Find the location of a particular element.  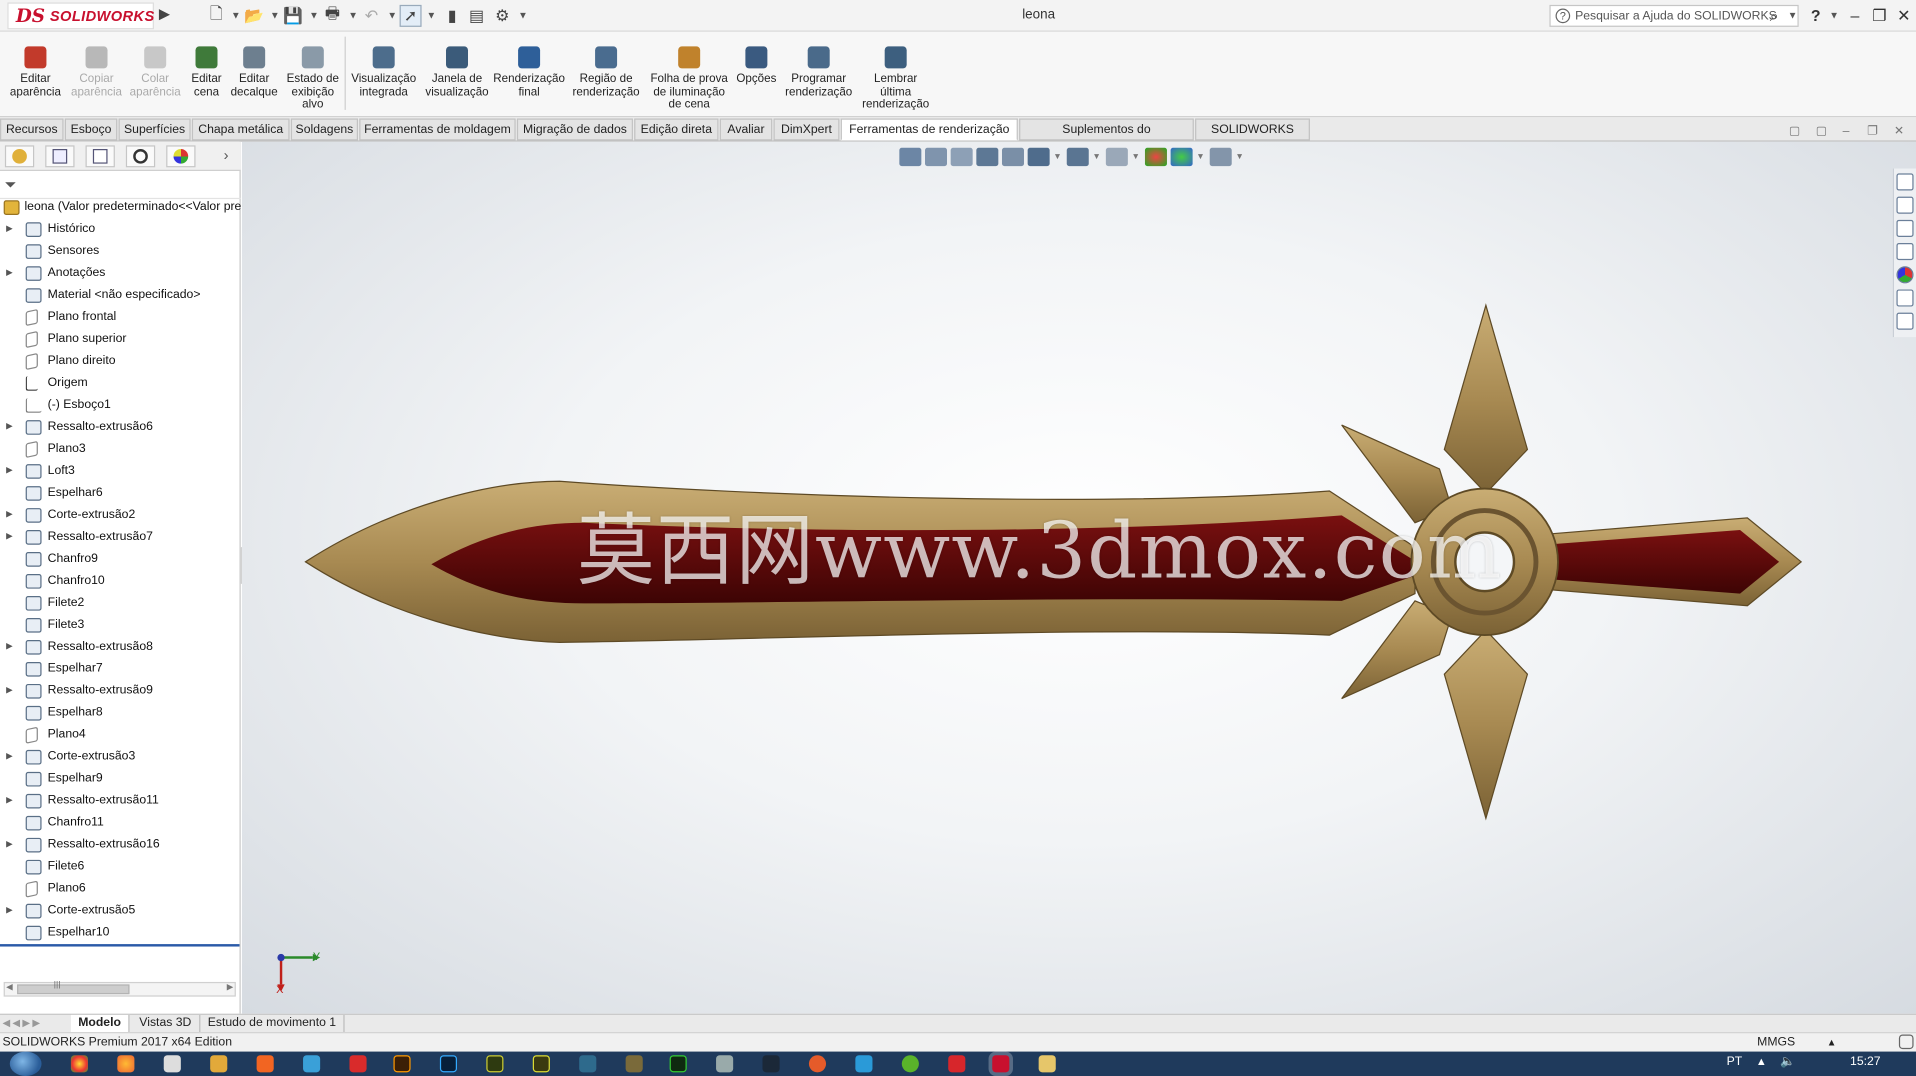

tree-item: ▶ Ressalto-extrusão7 is located at coordinates (120, 537).